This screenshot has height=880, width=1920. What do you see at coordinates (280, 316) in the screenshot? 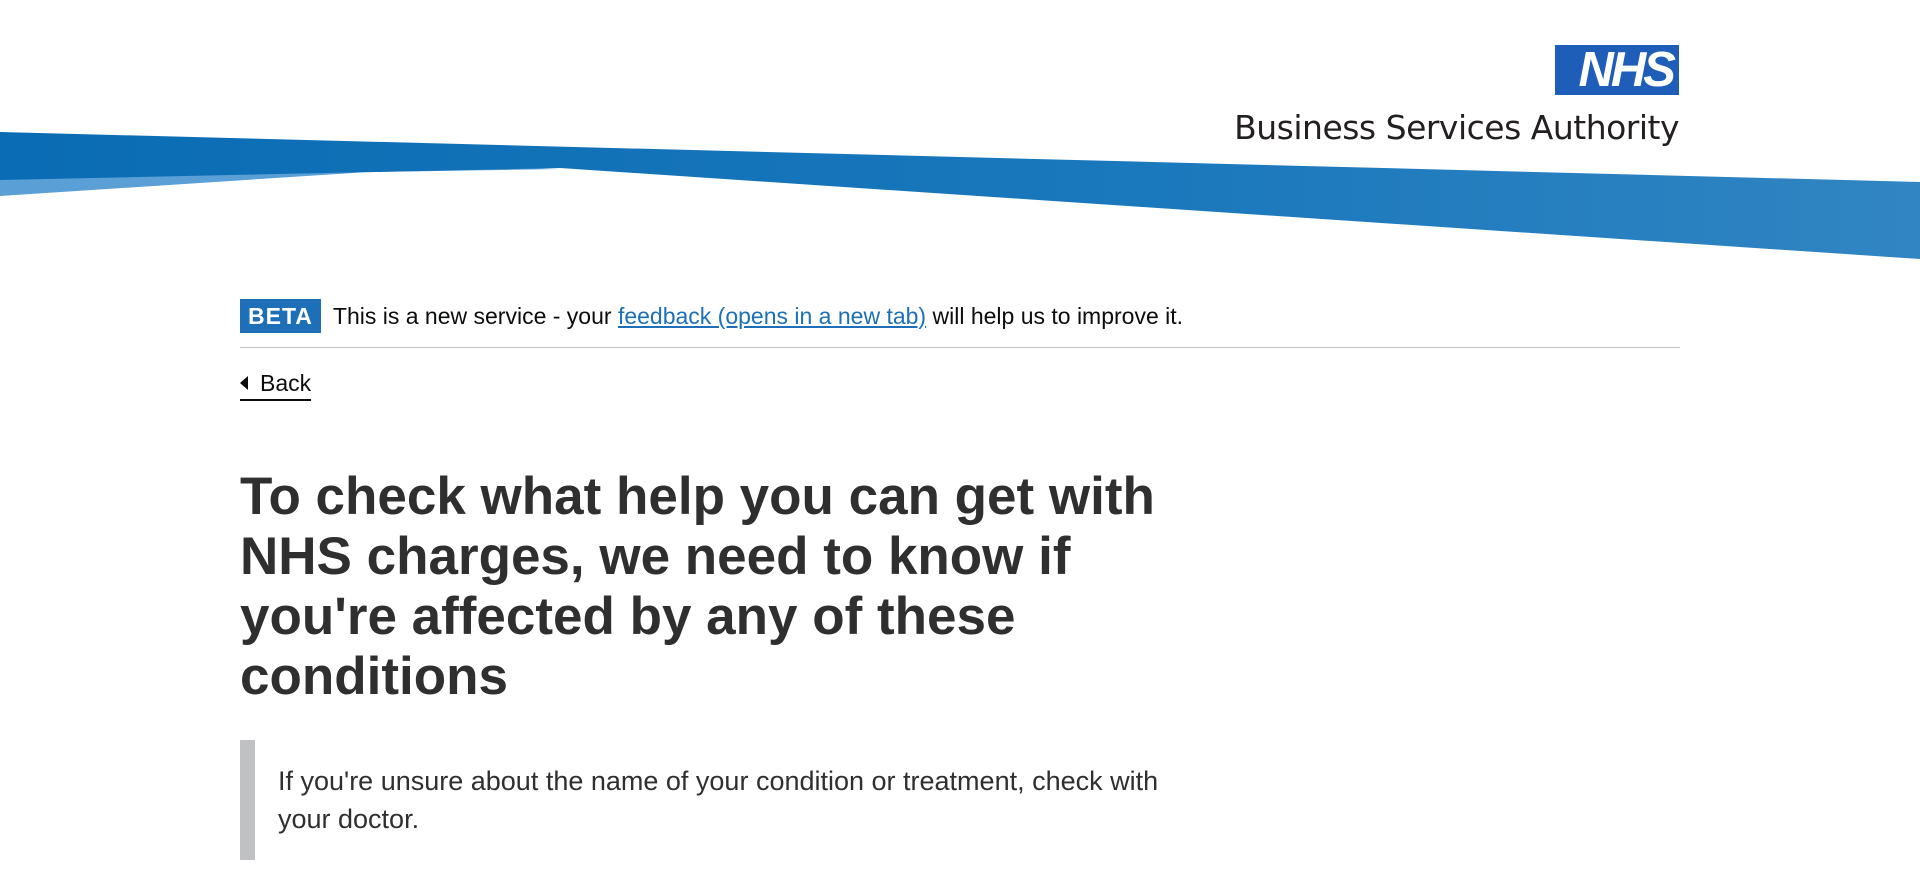
I see `phase-tag: BETA` at bounding box center [280, 316].